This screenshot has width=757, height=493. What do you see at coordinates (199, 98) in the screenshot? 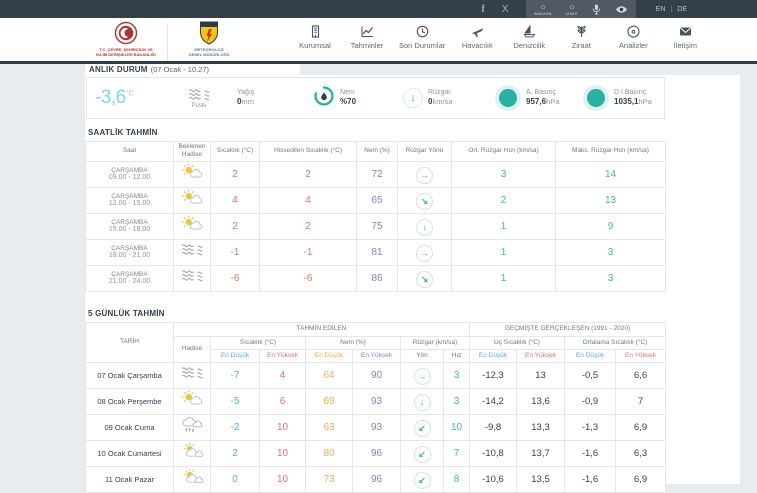
I see `current-condition: Puslu` at bounding box center [199, 98].